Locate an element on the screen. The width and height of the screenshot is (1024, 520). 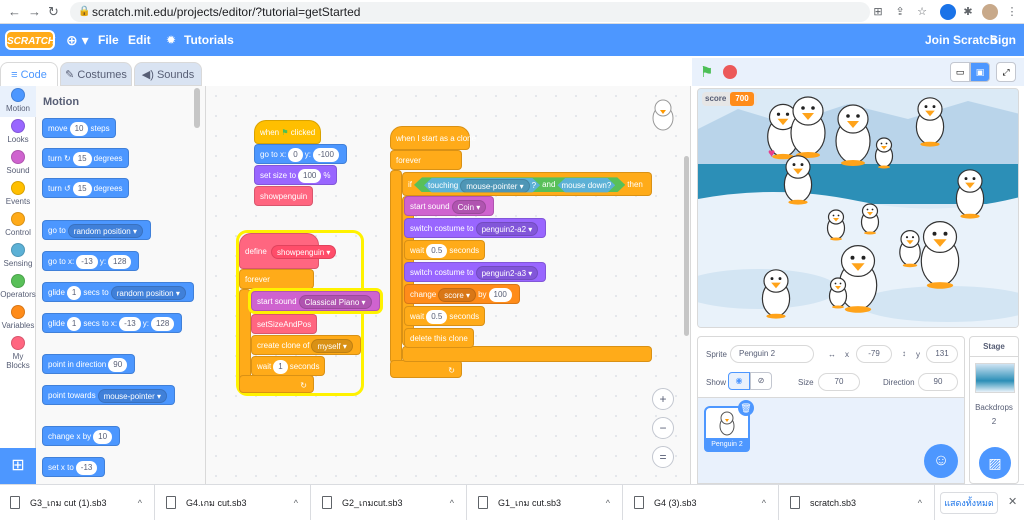
add-extension-button: ⊞ is located at coordinates (18, 466).